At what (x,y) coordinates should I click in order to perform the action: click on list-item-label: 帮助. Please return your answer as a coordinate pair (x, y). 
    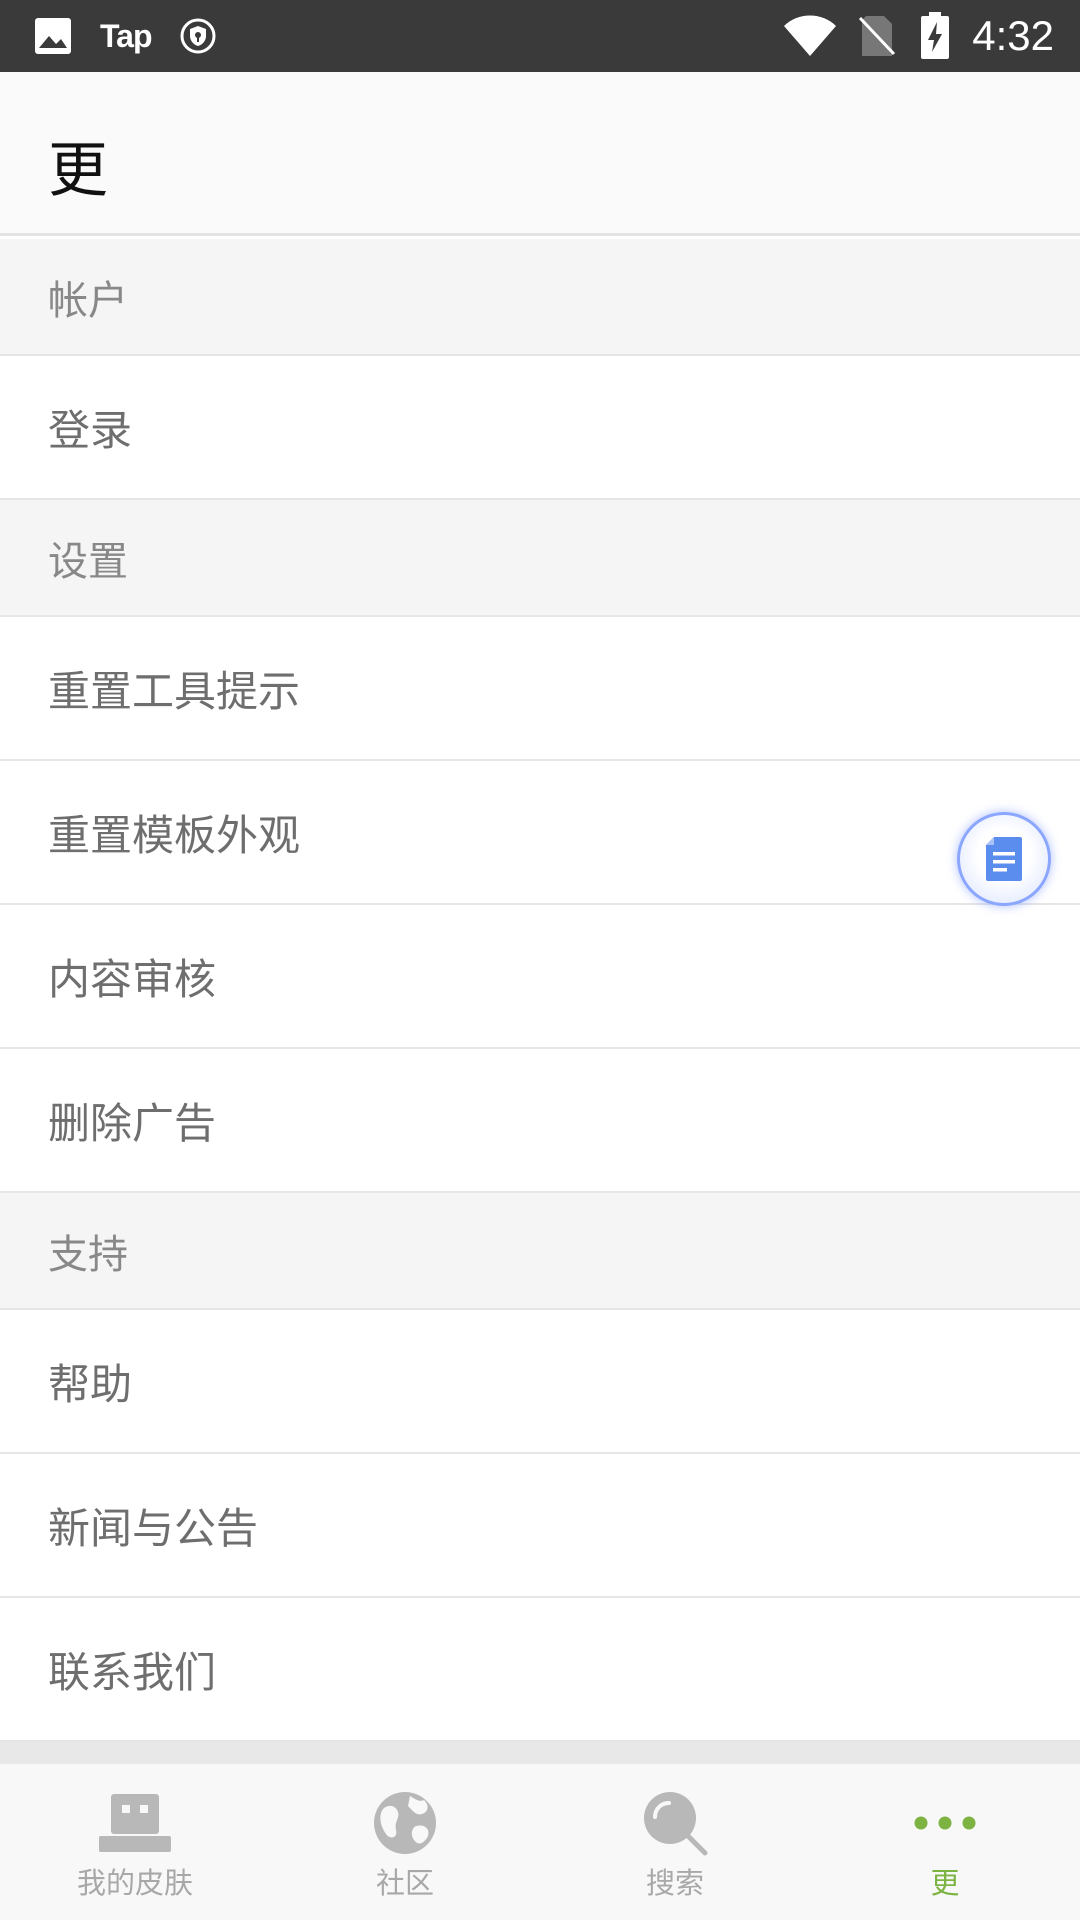
    Looking at the image, I should click on (90, 1384).